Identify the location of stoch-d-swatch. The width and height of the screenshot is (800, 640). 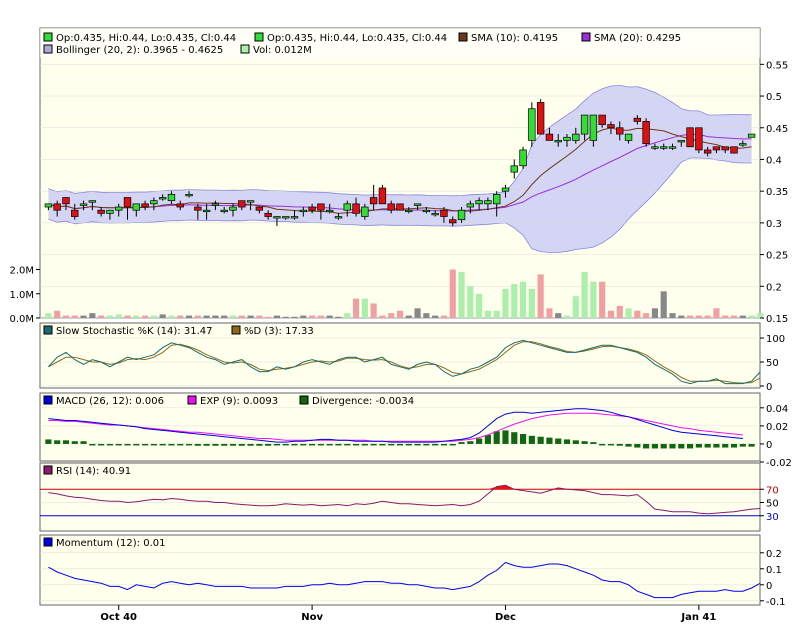
(236, 330).